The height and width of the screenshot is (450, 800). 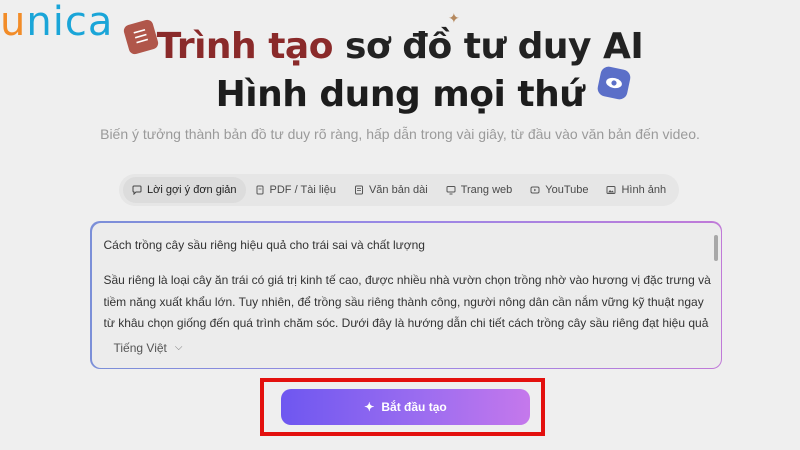 I want to click on title-accent: Trình tạo, so click(x=245, y=46).